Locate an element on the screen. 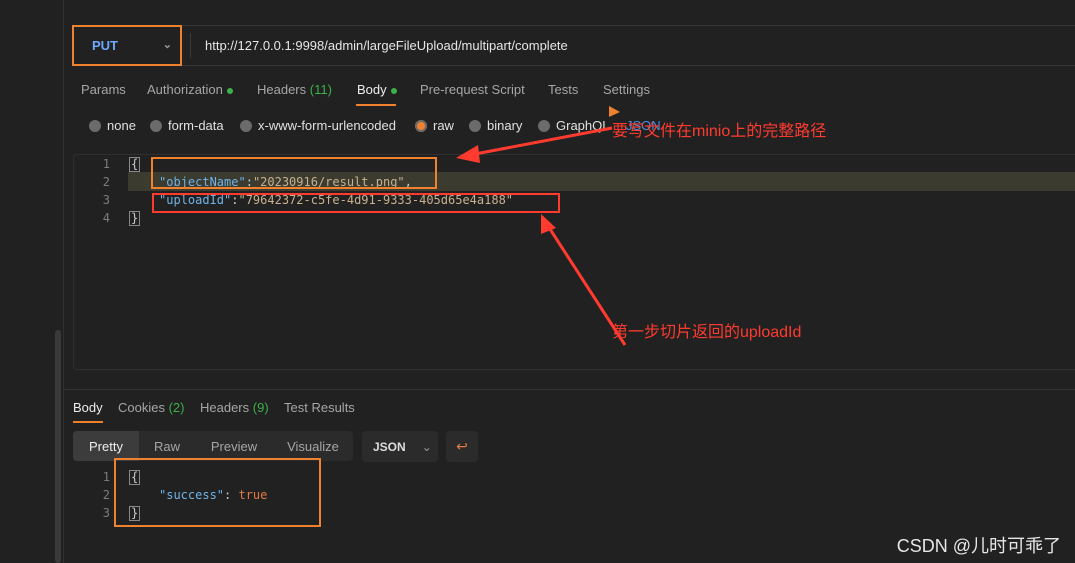  annotation-objectname: 要写文件在minio上的完整路径 is located at coordinates (719, 131).